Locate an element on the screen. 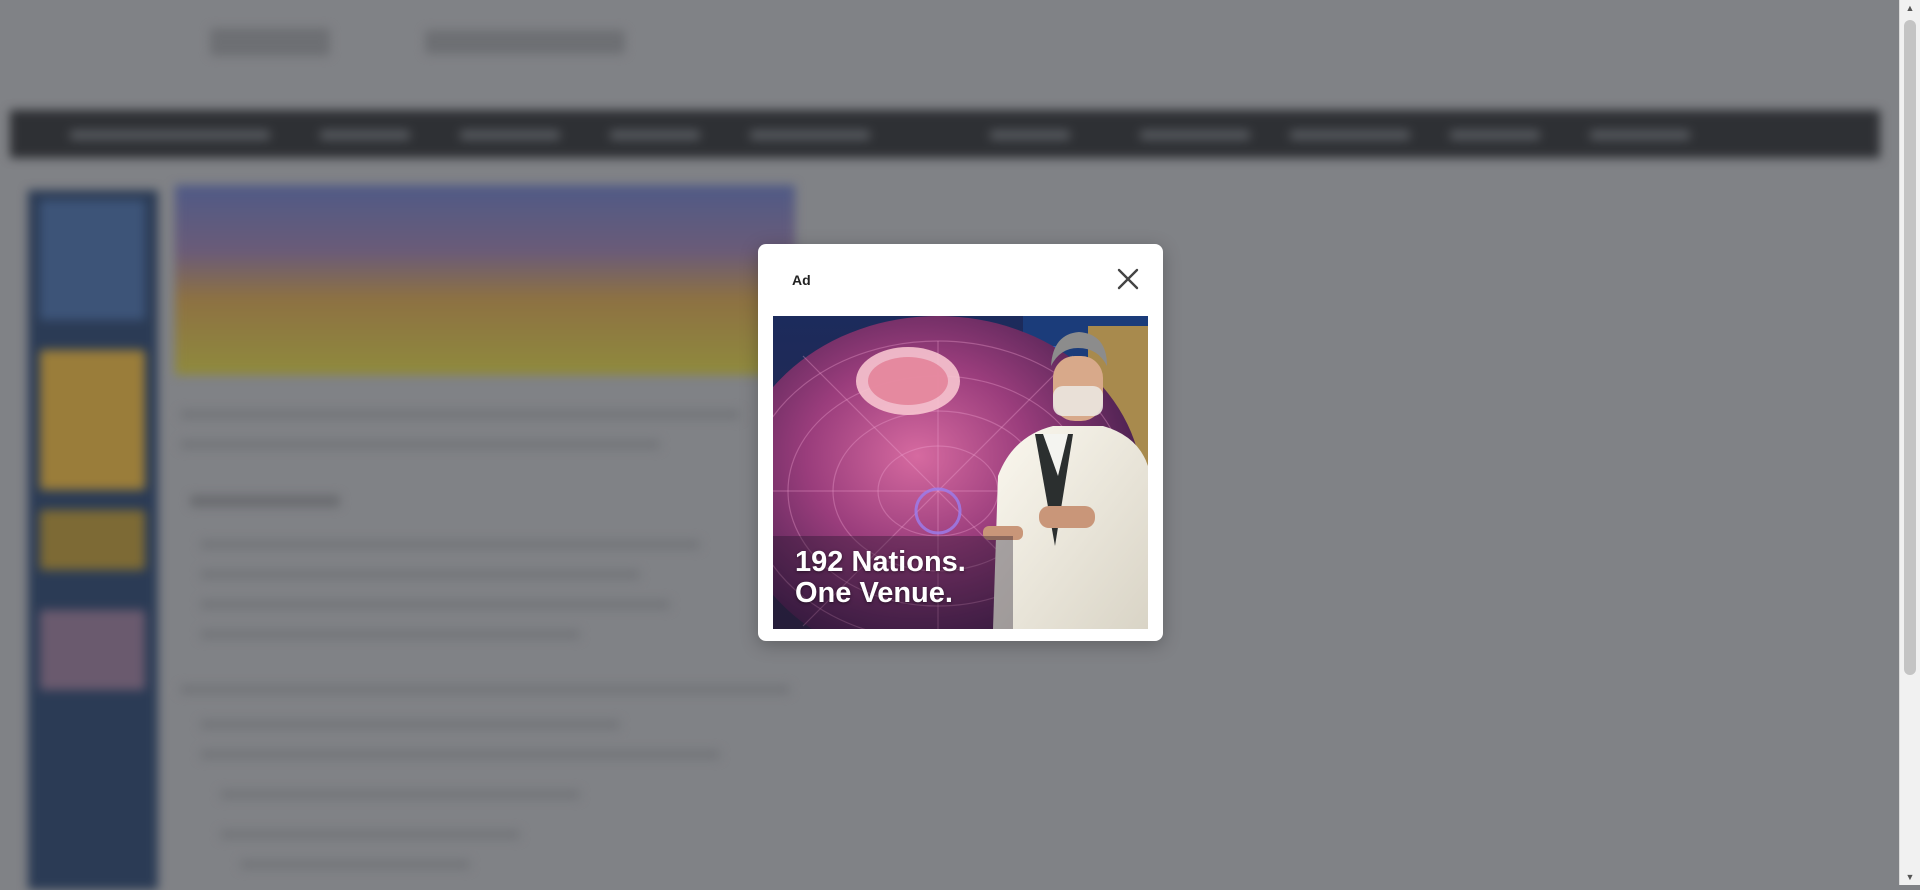  close-icon is located at coordinates (1128, 279).